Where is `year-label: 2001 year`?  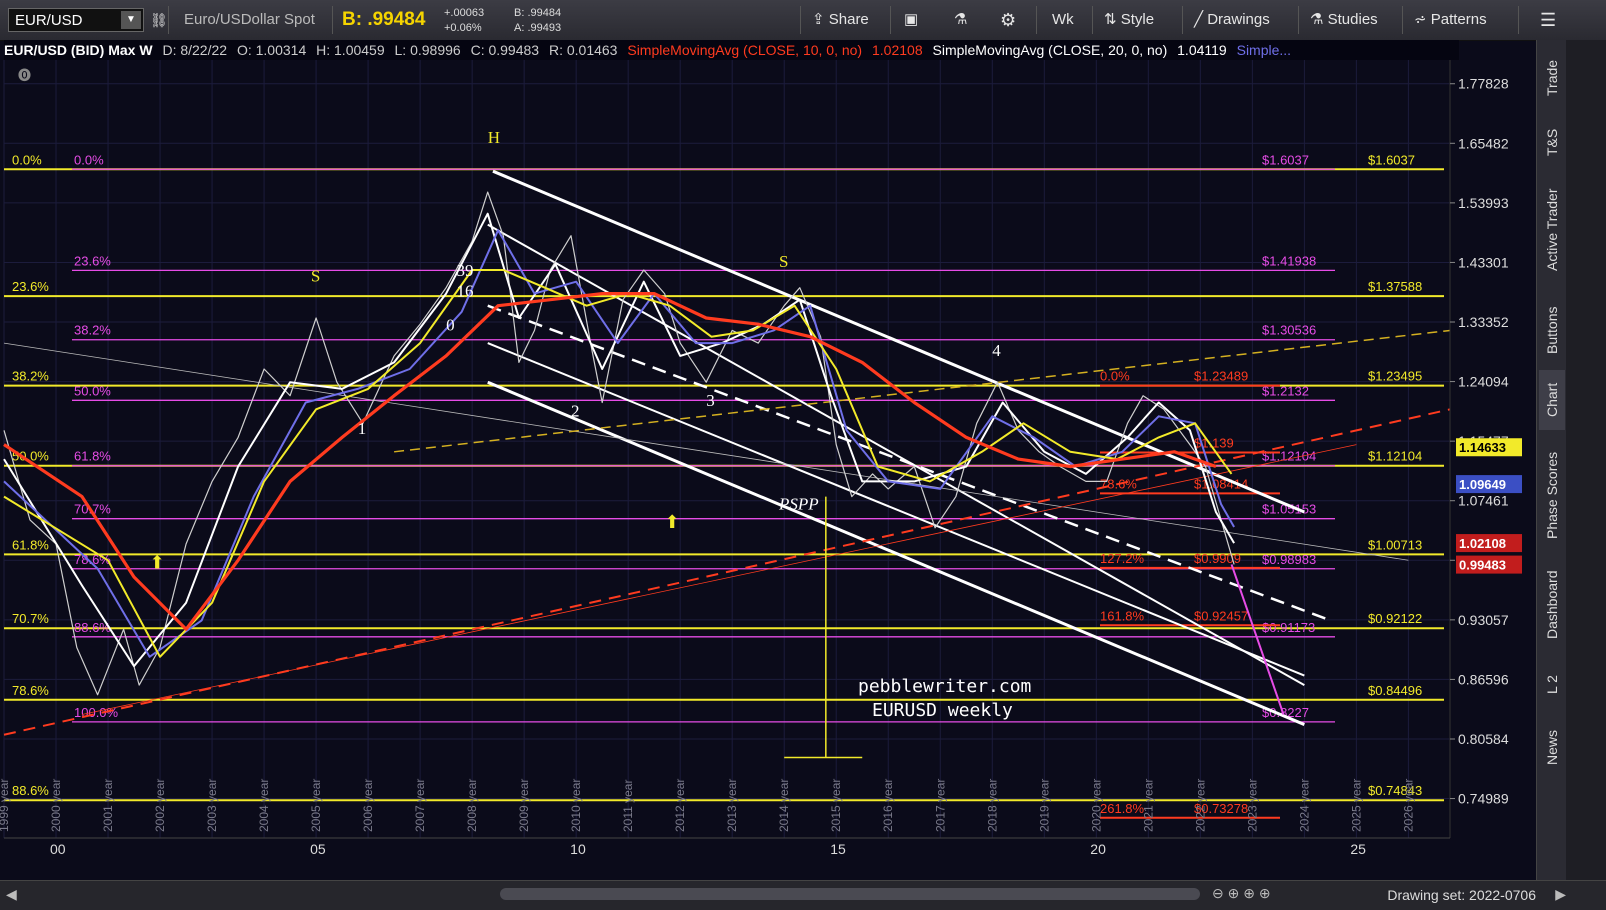 year-label: 2001 year is located at coordinates (108, 805).